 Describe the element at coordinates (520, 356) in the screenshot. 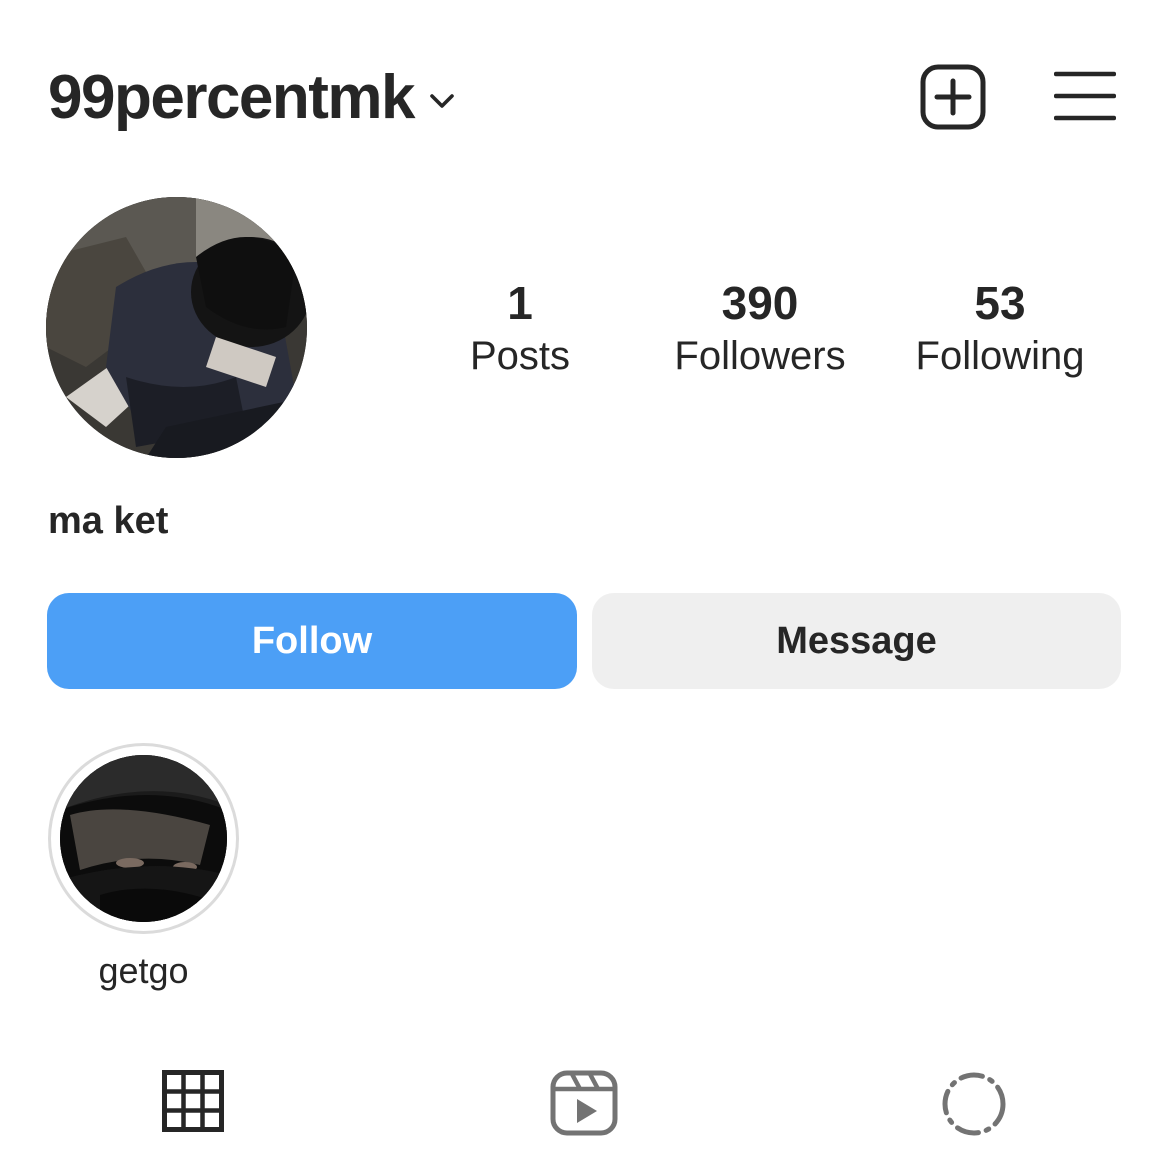

I see `posts-label: Posts` at that location.